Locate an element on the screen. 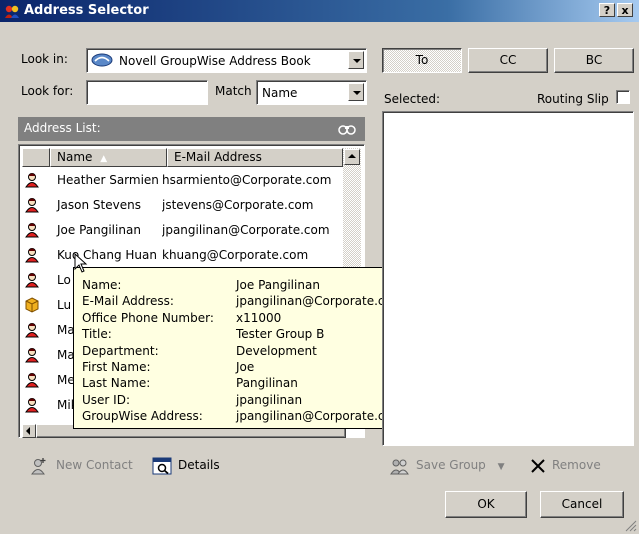 The image size is (639, 534). to-button: To is located at coordinates (422, 60).